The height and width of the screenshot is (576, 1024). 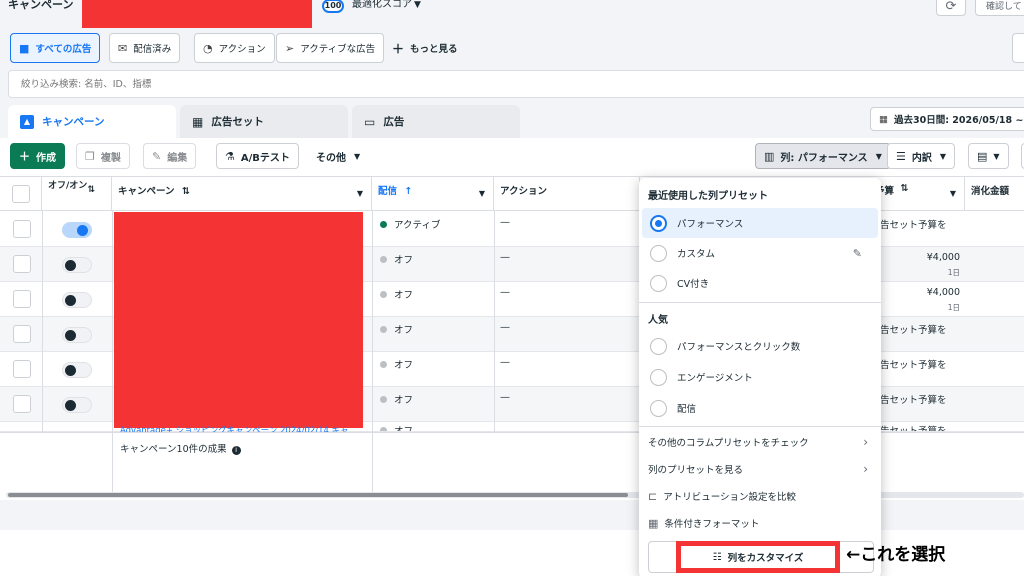 What do you see at coordinates (758, 557) in the screenshot?
I see `customize-columns-button: ☷ 列をカスタマイズ` at bounding box center [758, 557].